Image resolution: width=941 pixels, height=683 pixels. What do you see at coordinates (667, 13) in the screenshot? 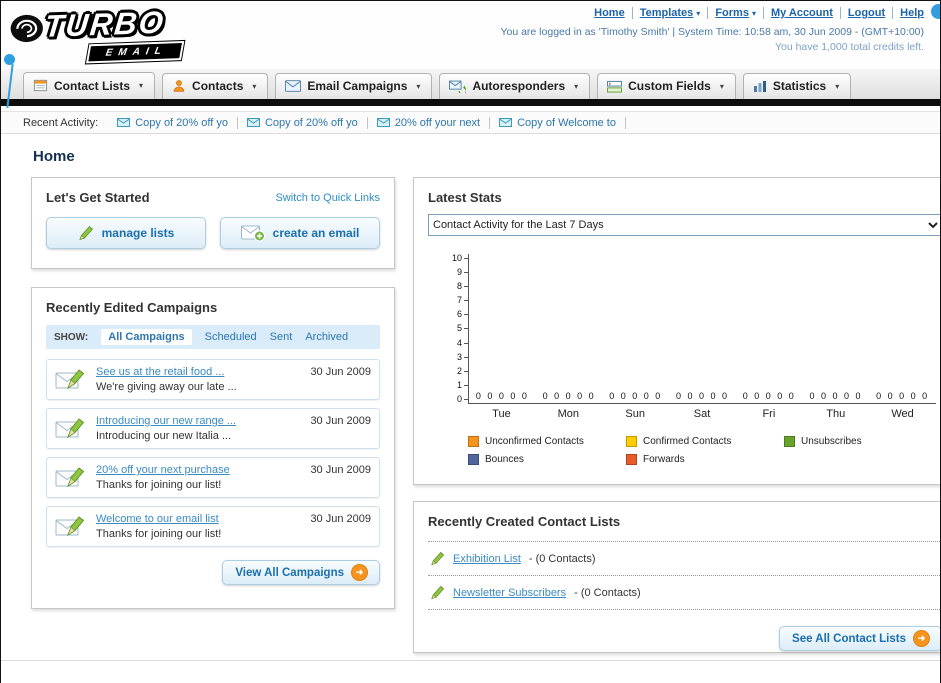
I see `top-link-templates: Templates` at bounding box center [667, 13].